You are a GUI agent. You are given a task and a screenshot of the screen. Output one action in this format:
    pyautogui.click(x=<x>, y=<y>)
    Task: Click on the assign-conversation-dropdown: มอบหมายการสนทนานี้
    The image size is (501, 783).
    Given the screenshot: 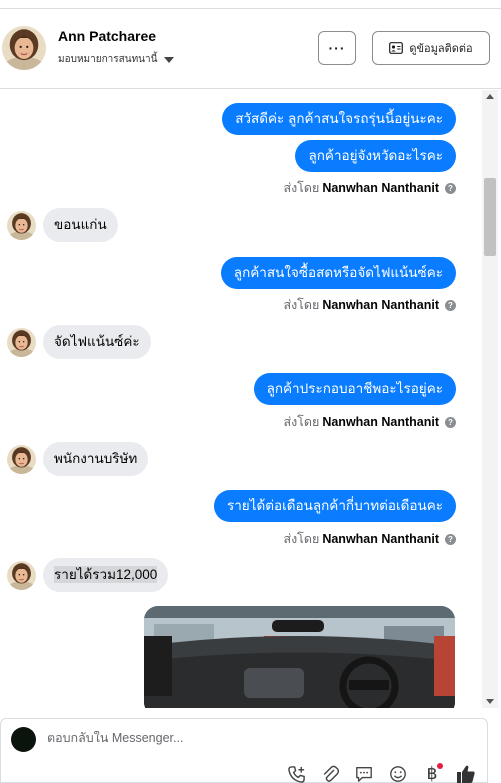 What is the action you would take?
    pyautogui.click(x=116, y=59)
    